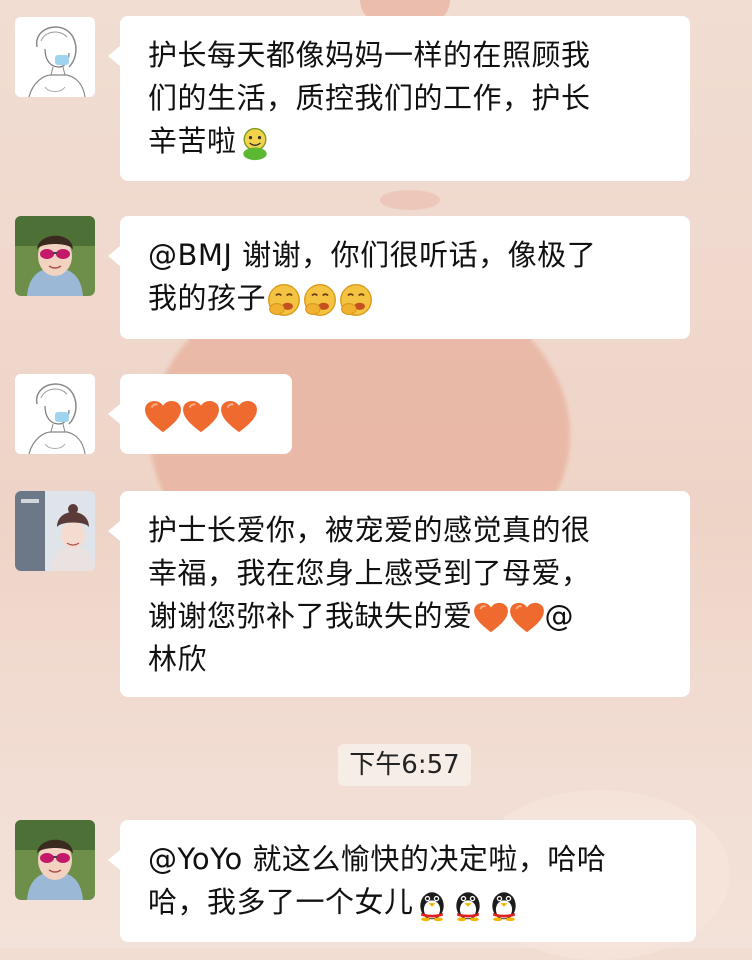 The height and width of the screenshot is (960, 752). What do you see at coordinates (55, 531) in the screenshot?
I see `girl-knit-hat-avatar` at bounding box center [55, 531].